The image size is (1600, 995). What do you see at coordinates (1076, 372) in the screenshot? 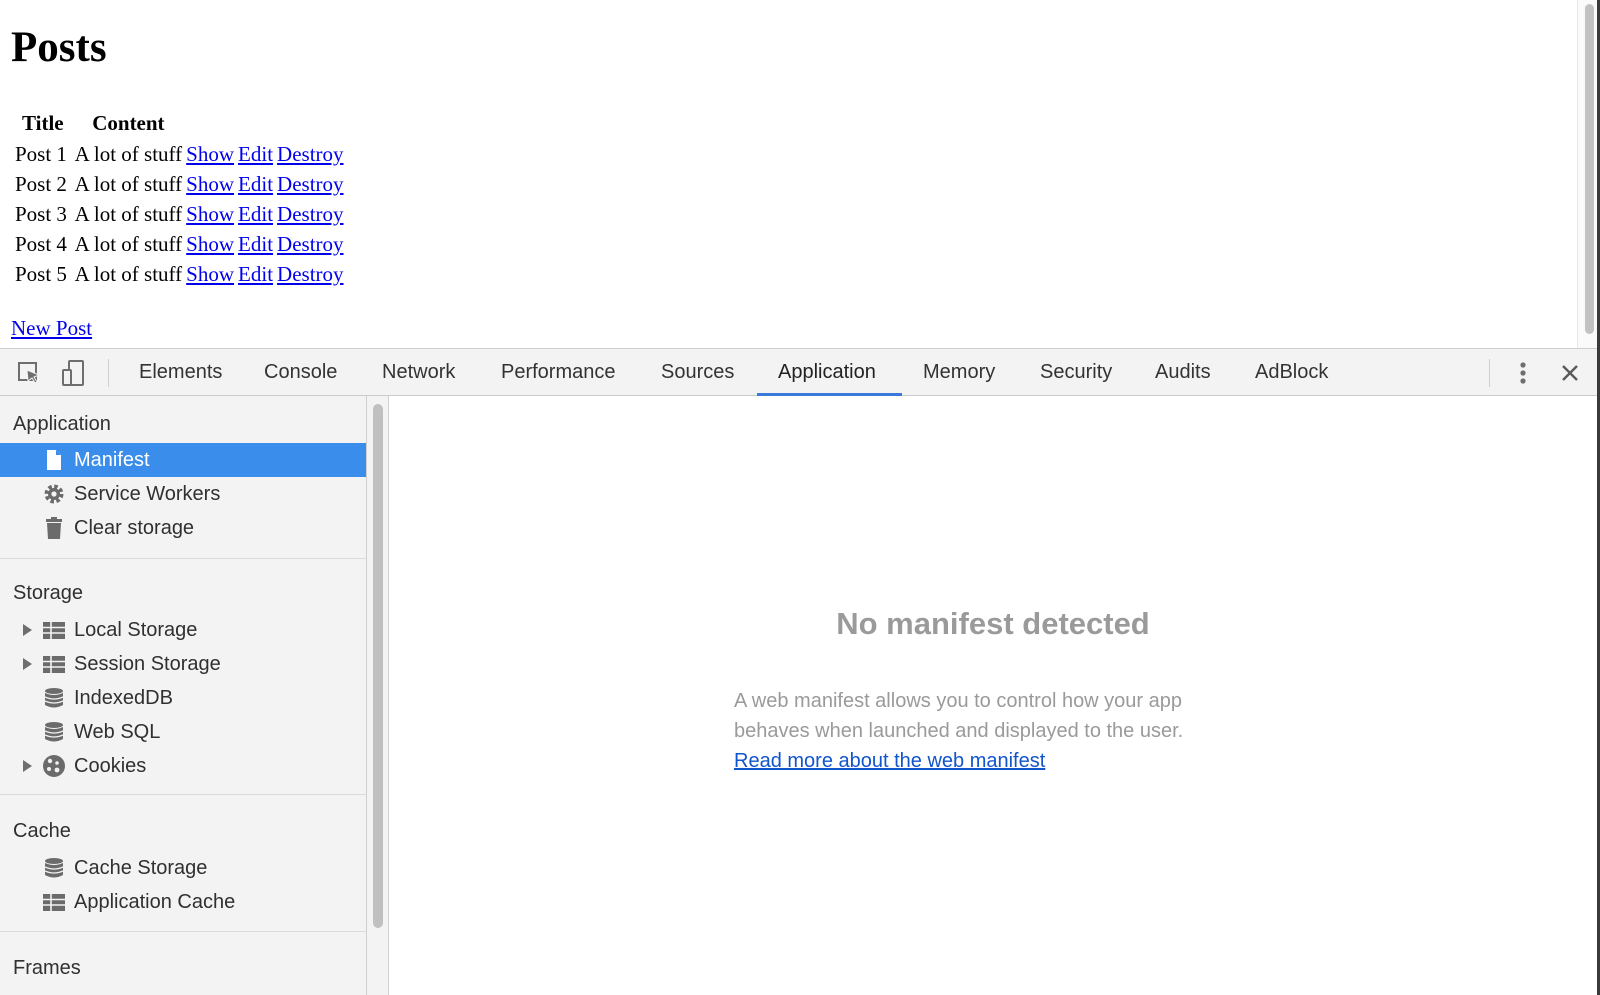
I see `tab-security: Security` at bounding box center [1076, 372].